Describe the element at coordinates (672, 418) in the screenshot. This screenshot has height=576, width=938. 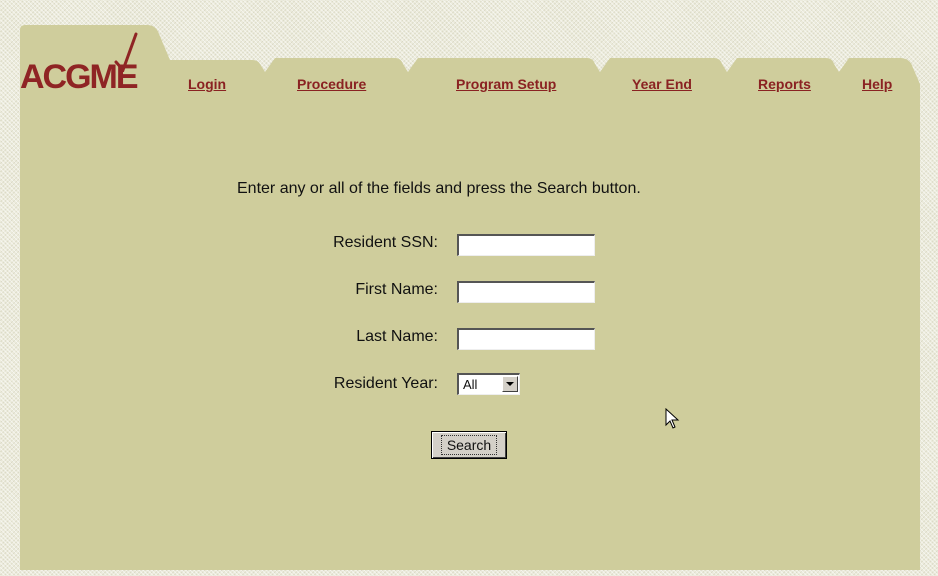
I see `mouse-pointer-icon` at that location.